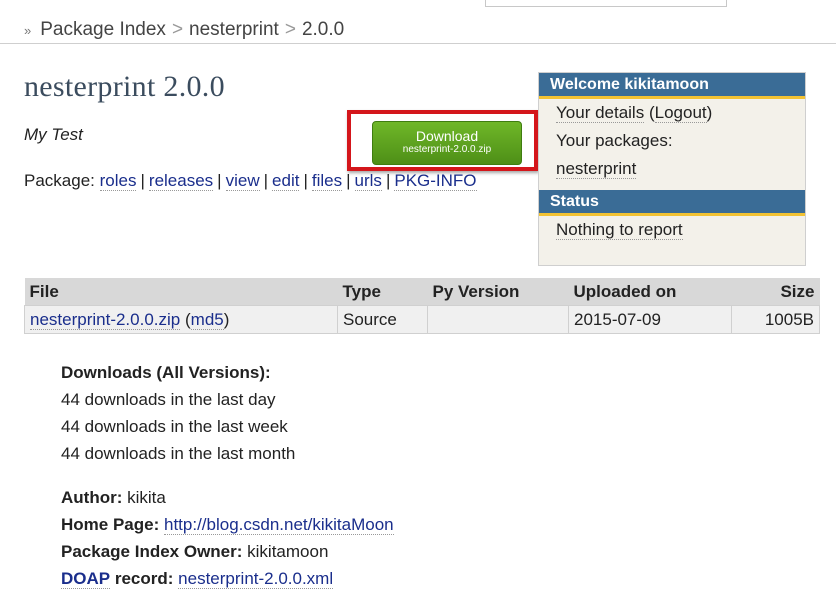  I want to click on owner-label: Package Index Owner:, so click(152, 551).